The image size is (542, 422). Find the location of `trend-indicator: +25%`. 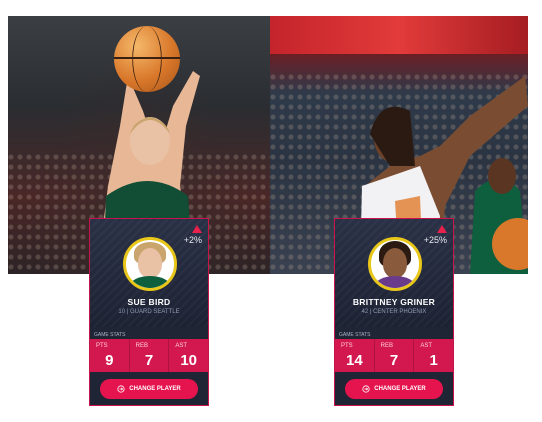

trend-indicator: +25% is located at coordinates (435, 235).